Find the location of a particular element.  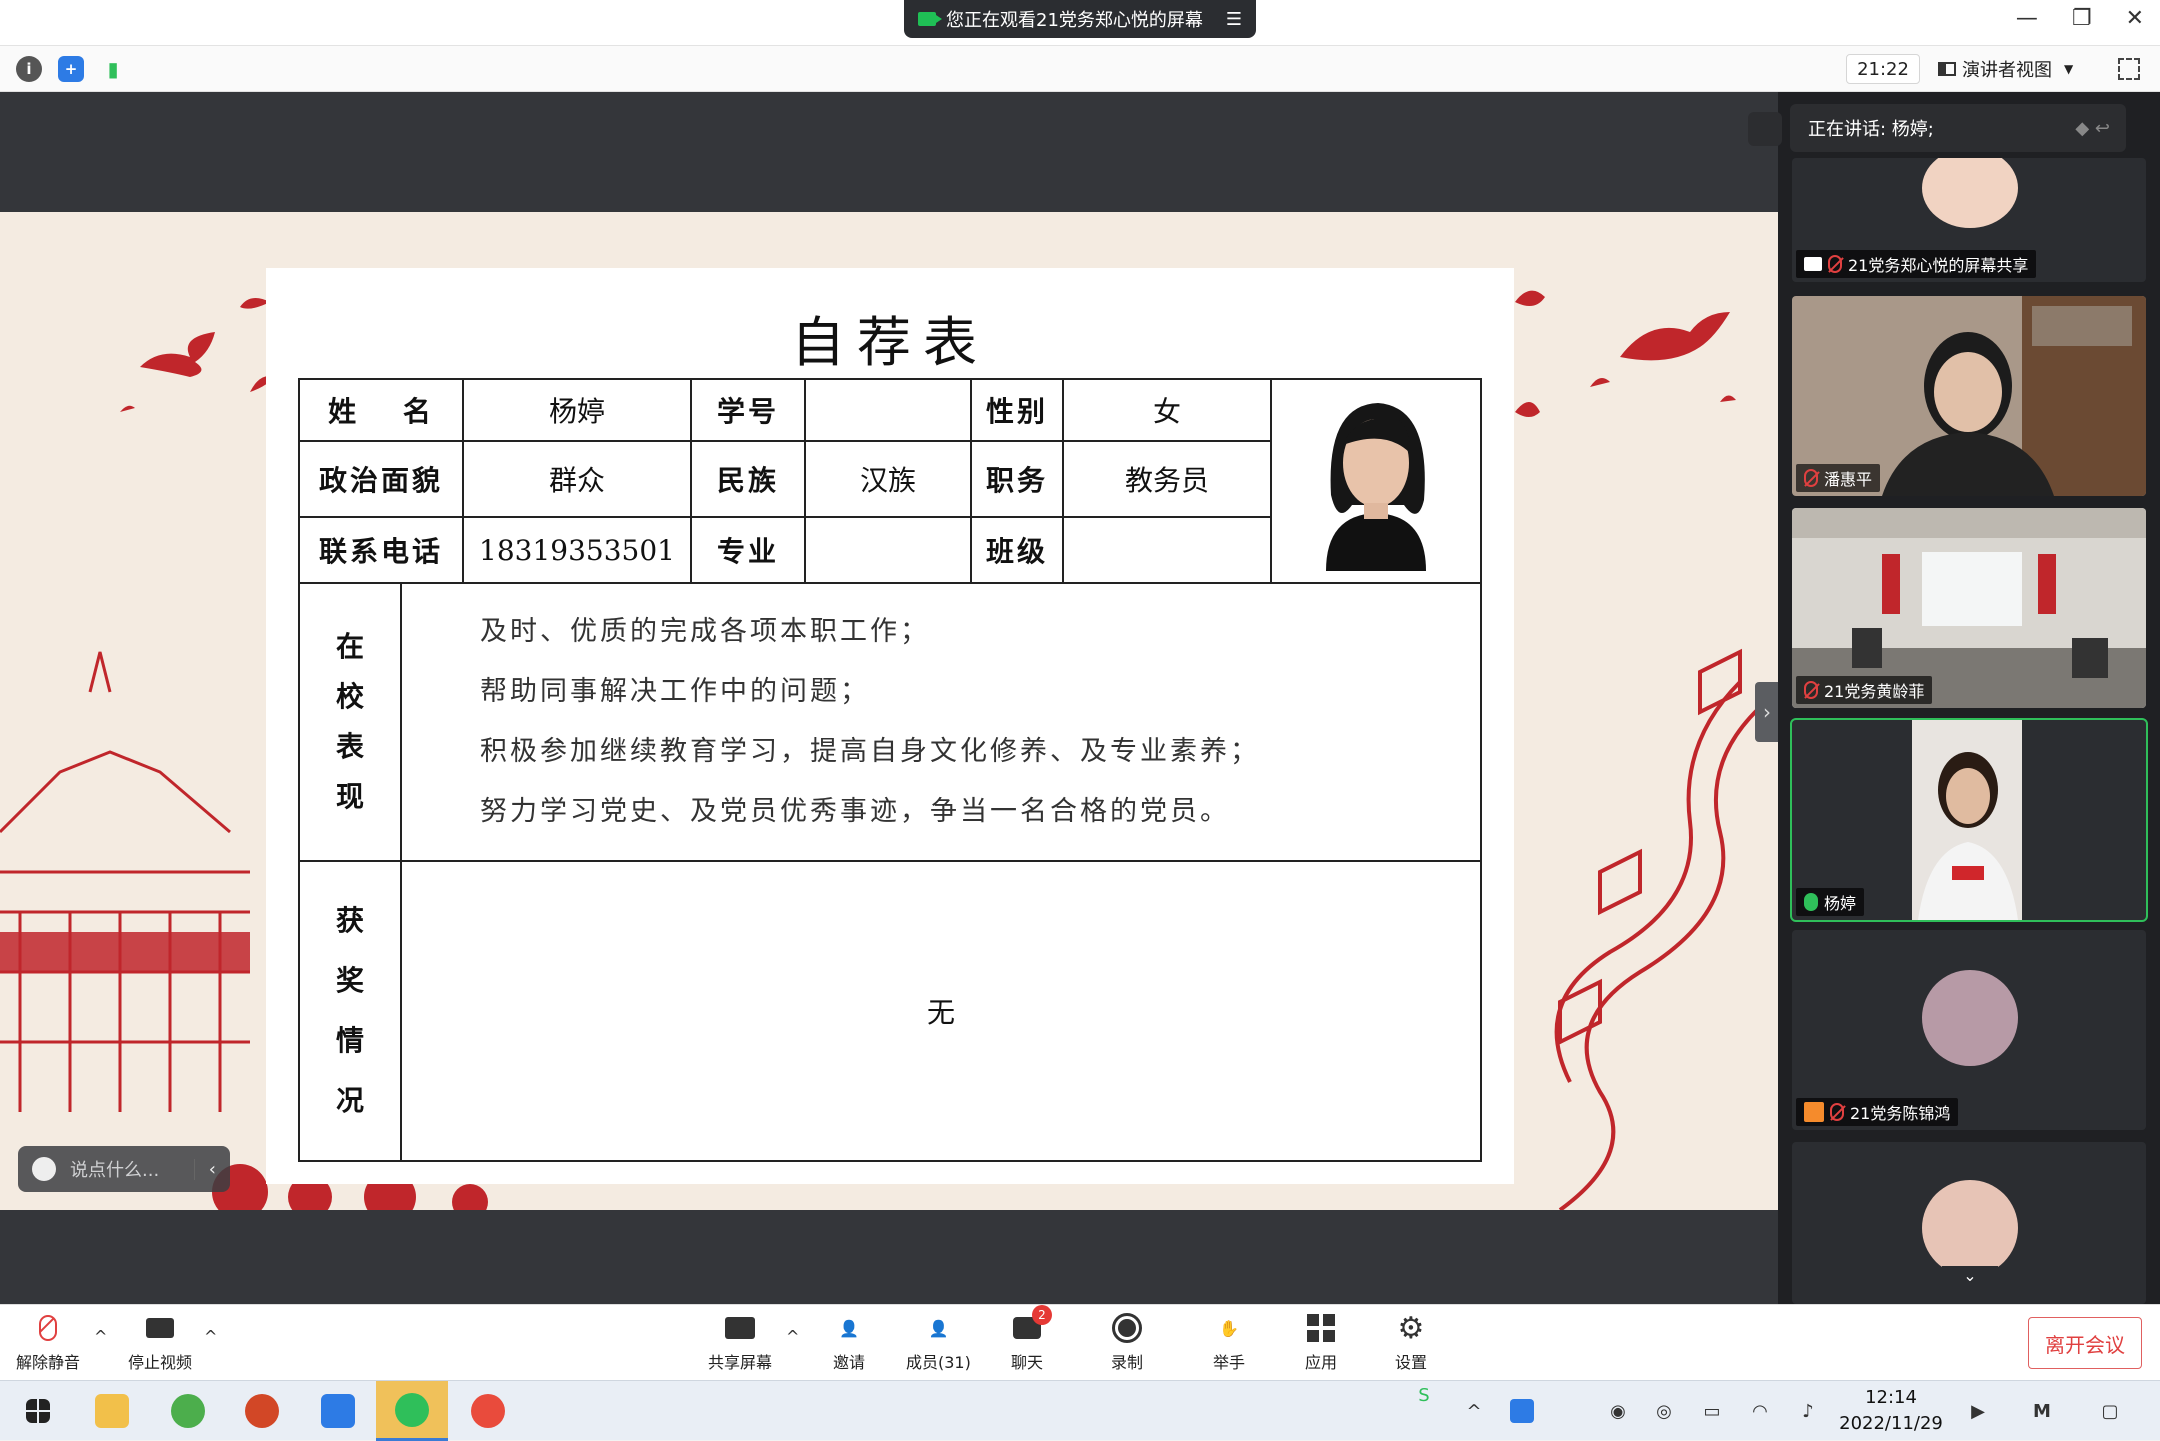

performance-label-char: 现 is located at coordinates (349, 796).